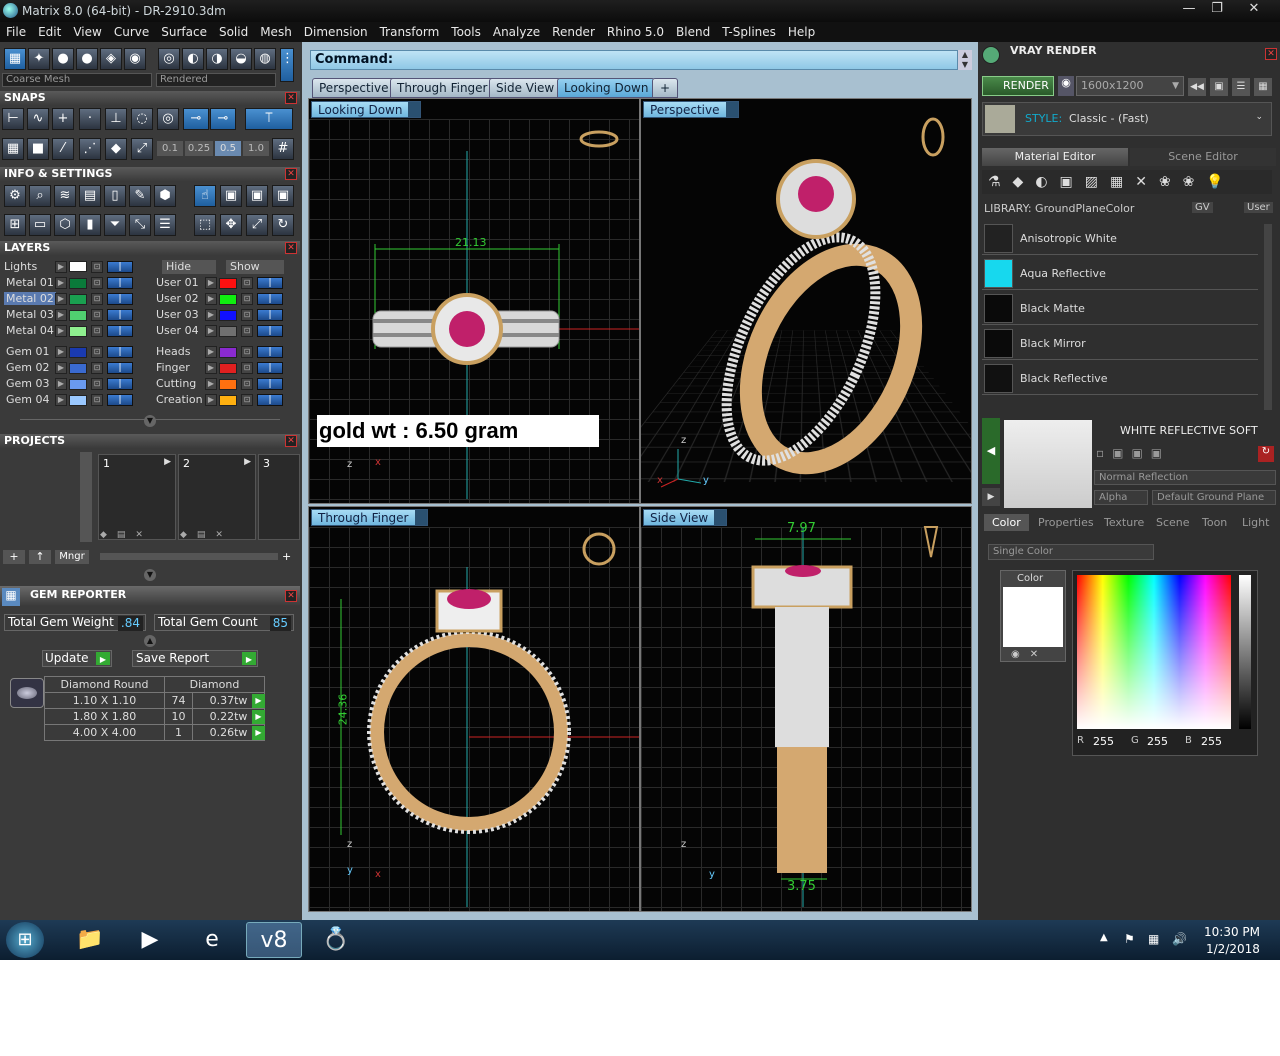 The image size is (1280, 1056). Describe the element at coordinates (39, 59) in the screenshot. I see `shaded-icon: ✦` at that location.